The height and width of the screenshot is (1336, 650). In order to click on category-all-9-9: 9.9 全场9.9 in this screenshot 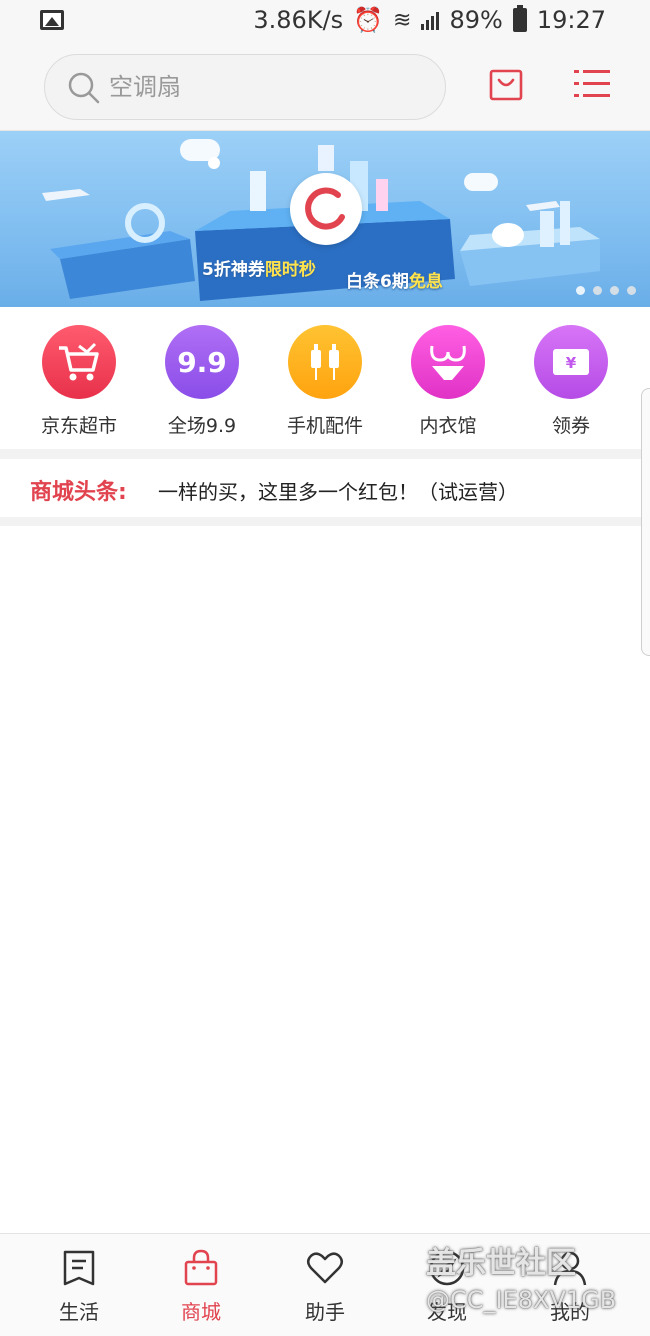, I will do `click(202, 381)`.